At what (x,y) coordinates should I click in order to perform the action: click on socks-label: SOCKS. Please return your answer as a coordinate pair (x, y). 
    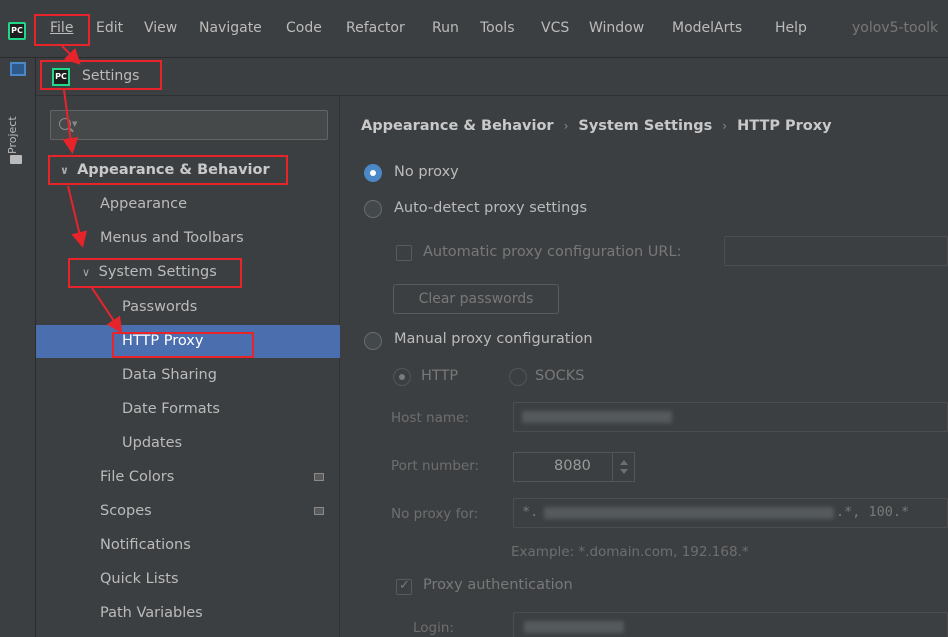
    Looking at the image, I should click on (560, 376).